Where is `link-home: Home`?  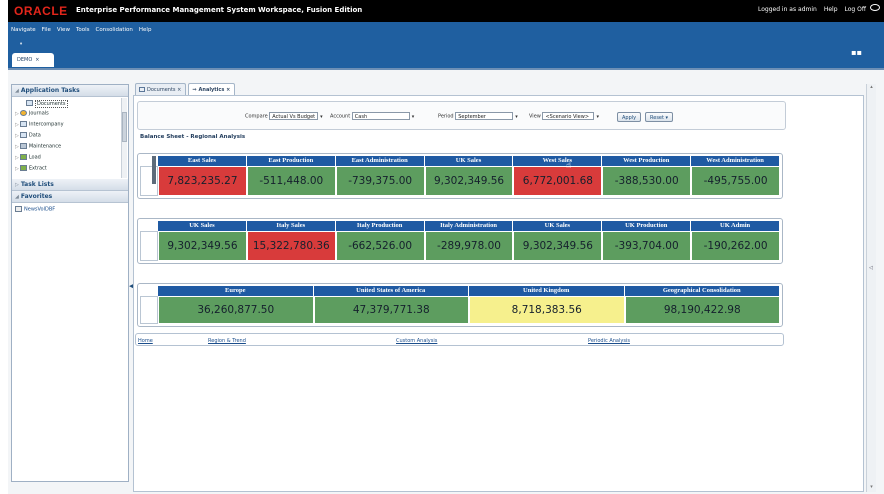
link-home: Home is located at coordinates (145, 341).